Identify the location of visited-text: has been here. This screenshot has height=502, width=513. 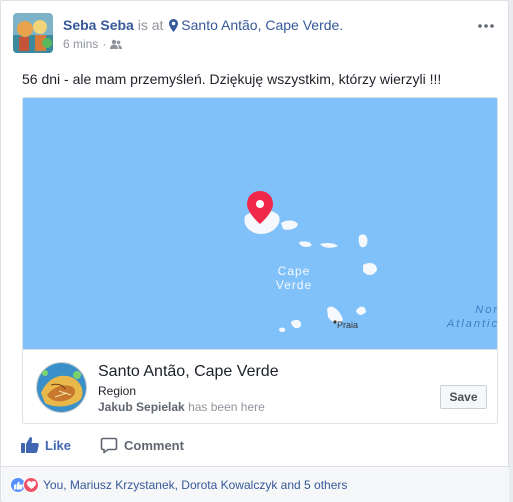
(226, 407).